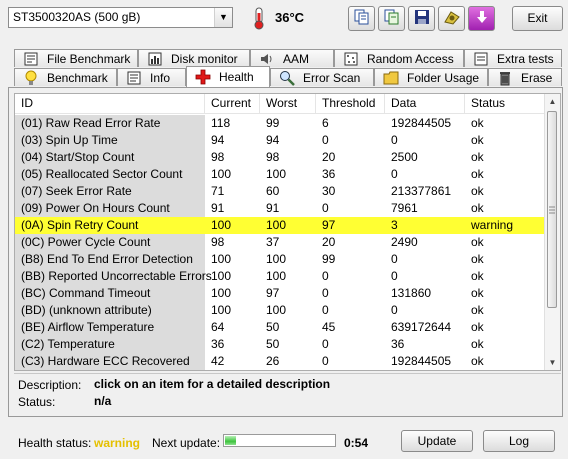  Describe the element at coordinates (218, 191) in the screenshot. I see `table-cell: 71` at that location.